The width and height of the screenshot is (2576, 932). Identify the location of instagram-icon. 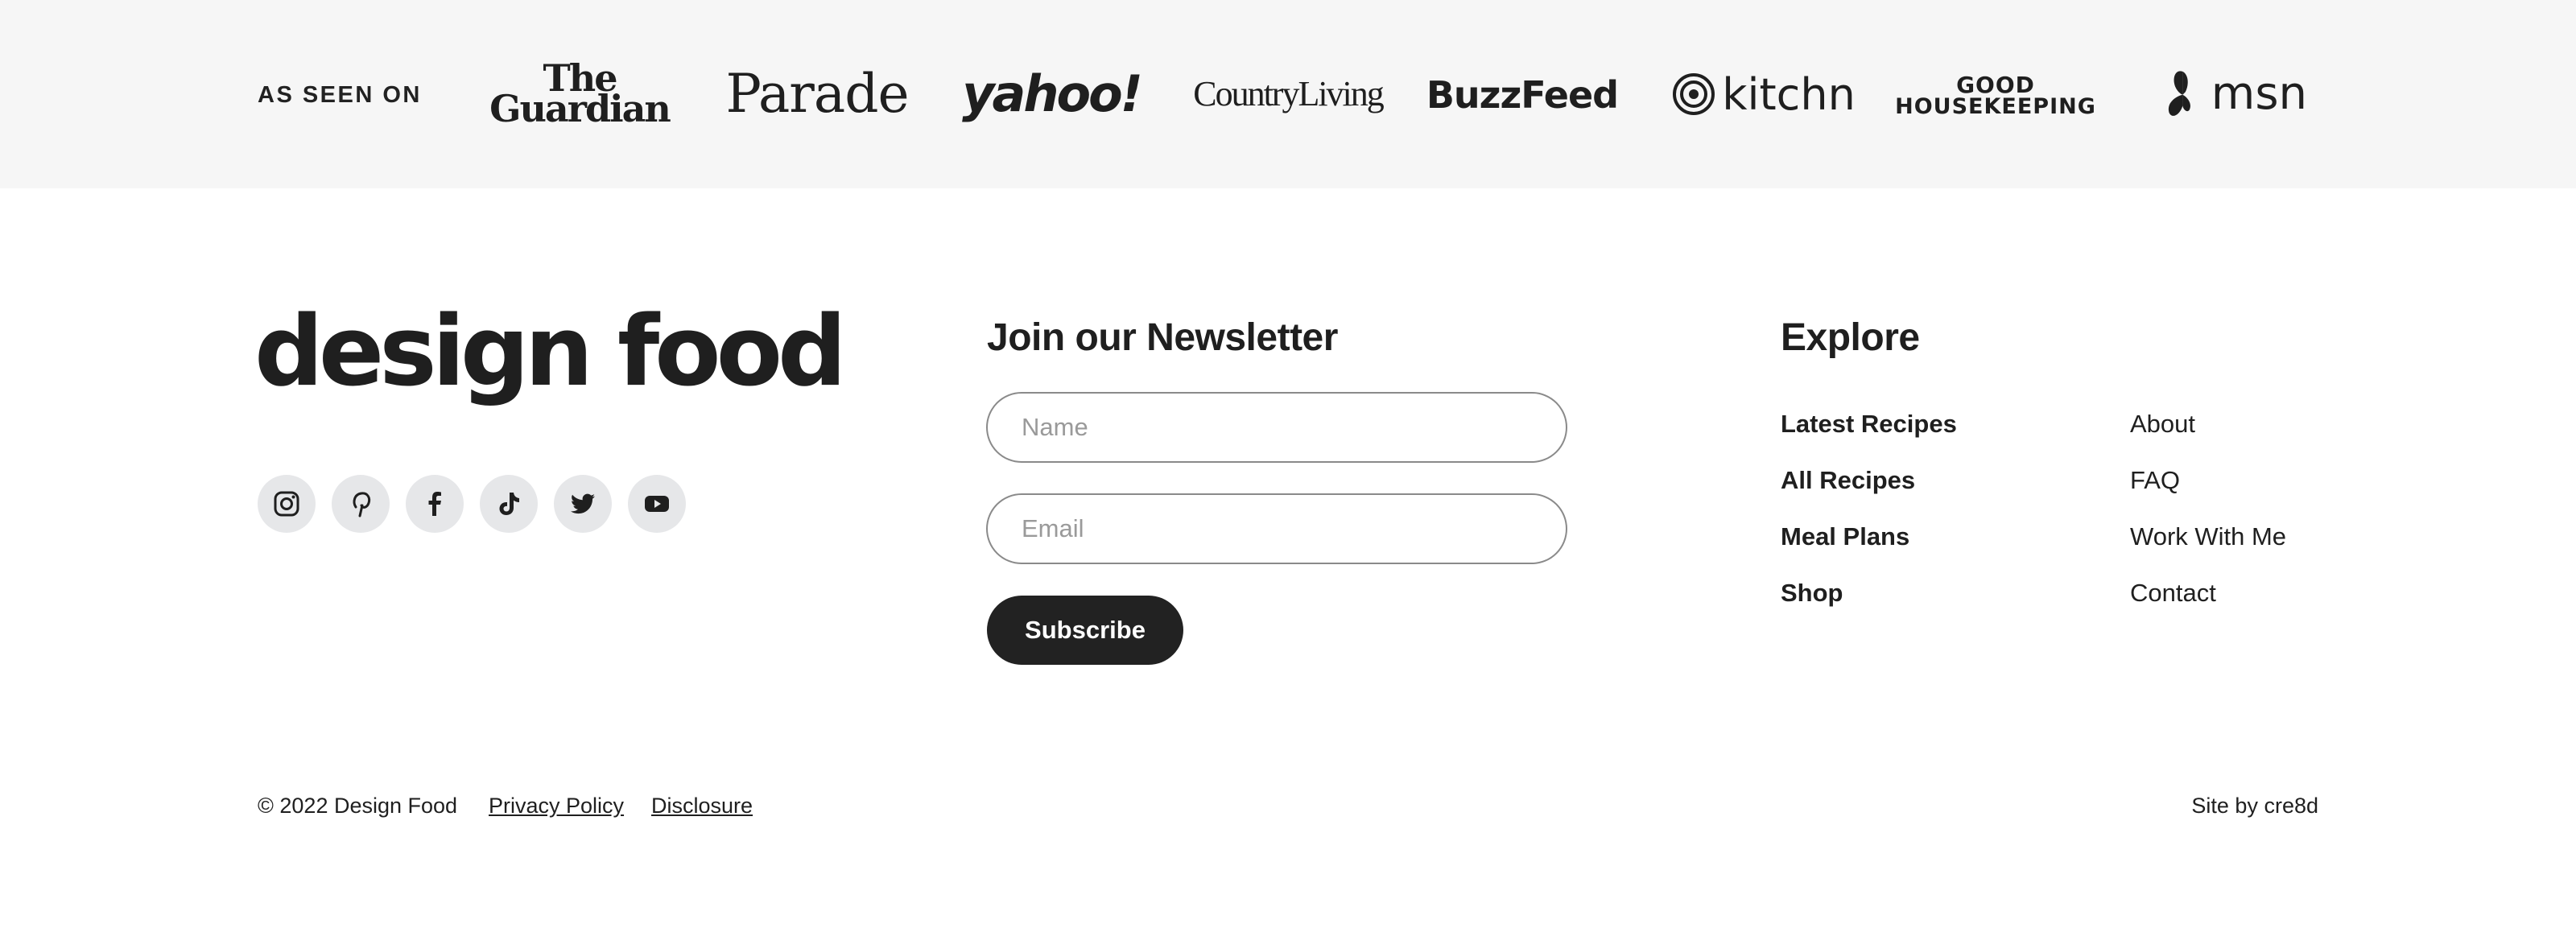
(286, 504).